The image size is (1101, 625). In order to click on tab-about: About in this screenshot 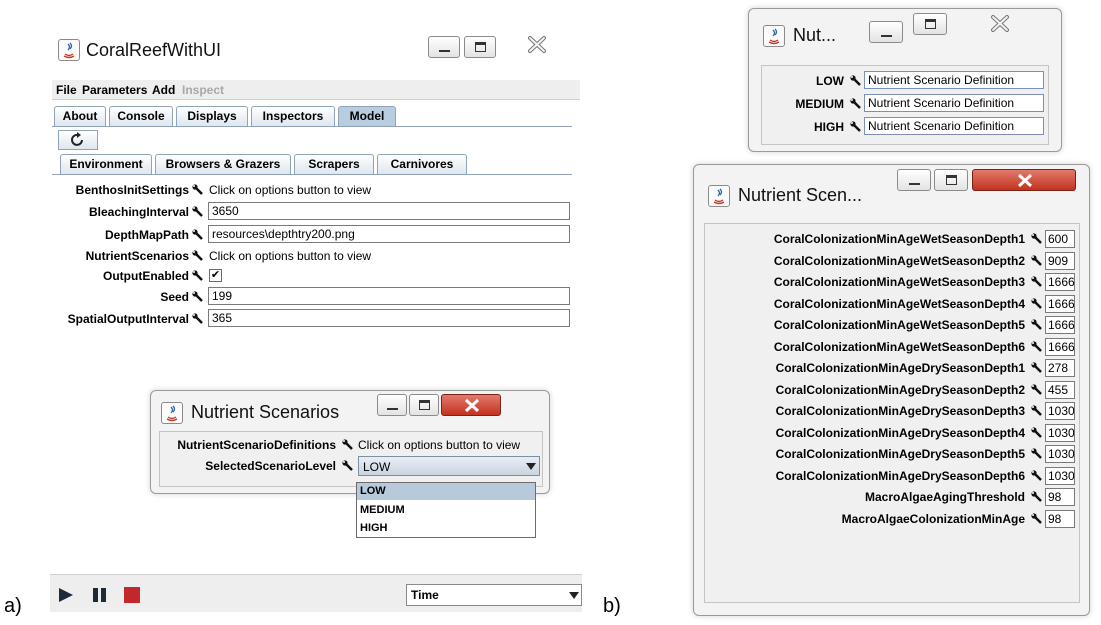, I will do `click(80, 116)`.